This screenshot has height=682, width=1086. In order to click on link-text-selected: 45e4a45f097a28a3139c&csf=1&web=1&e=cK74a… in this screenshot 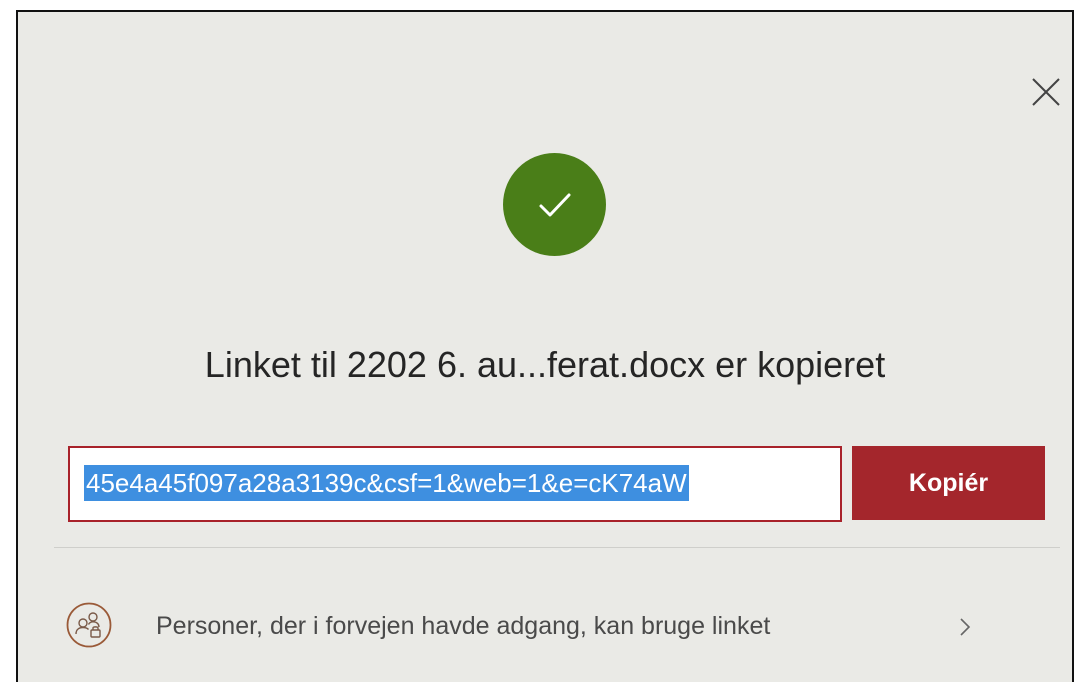, I will do `click(386, 483)`.